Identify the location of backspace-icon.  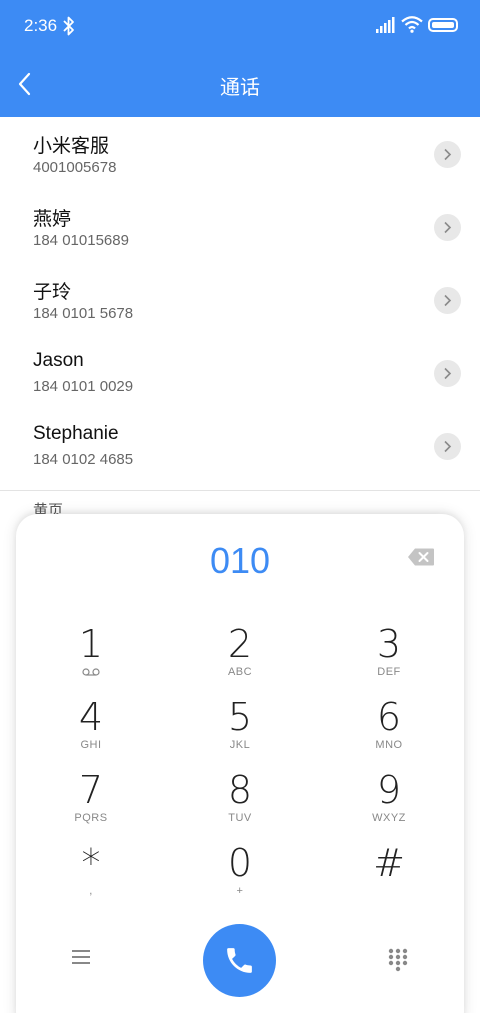
(421, 557).